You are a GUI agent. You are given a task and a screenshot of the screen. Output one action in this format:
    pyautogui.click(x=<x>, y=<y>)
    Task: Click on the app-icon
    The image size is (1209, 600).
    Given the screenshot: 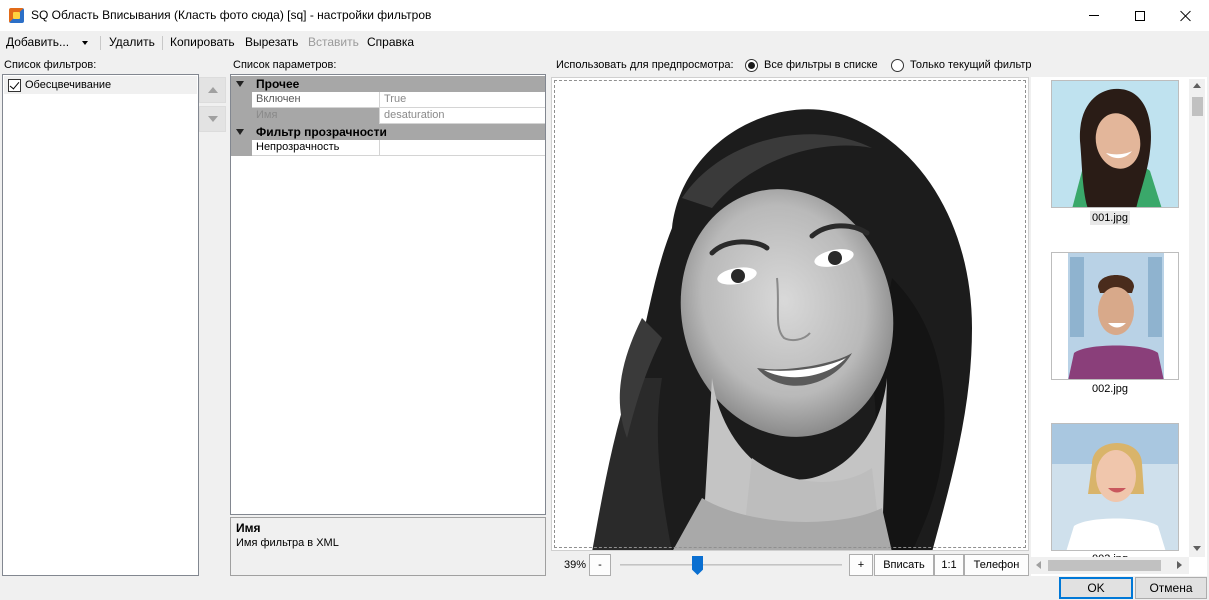 What is the action you would take?
    pyautogui.click(x=16, y=15)
    